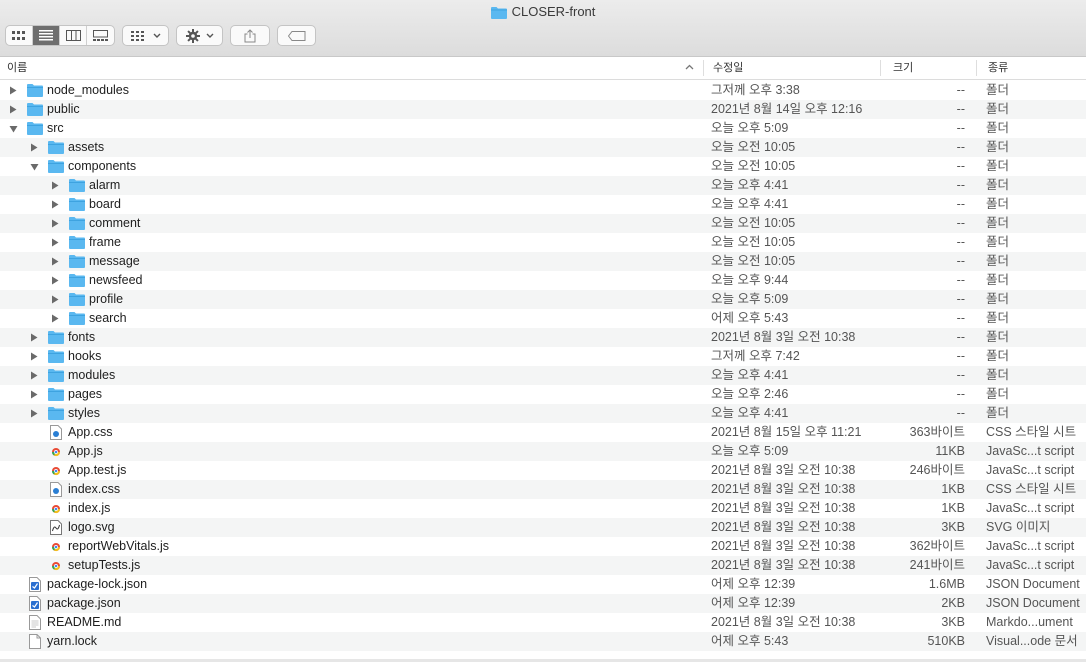 This screenshot has width=1086, height=662. Describe the element at coordinates (84, 603) in the screenshot. I see `file-name: package.json` at that location.